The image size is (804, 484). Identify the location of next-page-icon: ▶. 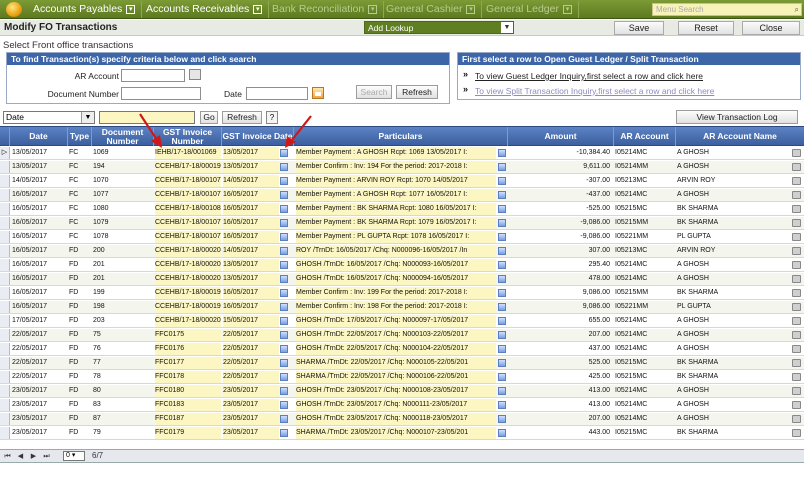
(33, 456).